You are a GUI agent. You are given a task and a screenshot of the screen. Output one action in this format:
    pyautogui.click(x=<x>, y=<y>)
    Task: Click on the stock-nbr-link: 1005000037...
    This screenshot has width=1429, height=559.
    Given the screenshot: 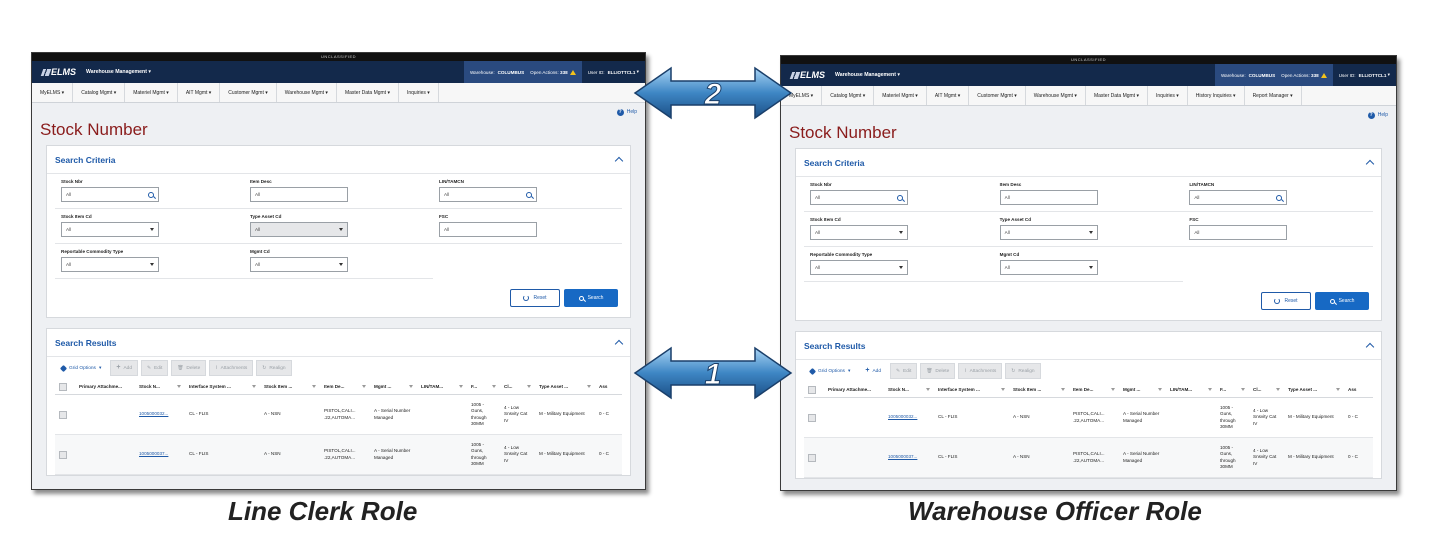 What is the action you would take?
    pyautogui.click(x=909, y=457)
    